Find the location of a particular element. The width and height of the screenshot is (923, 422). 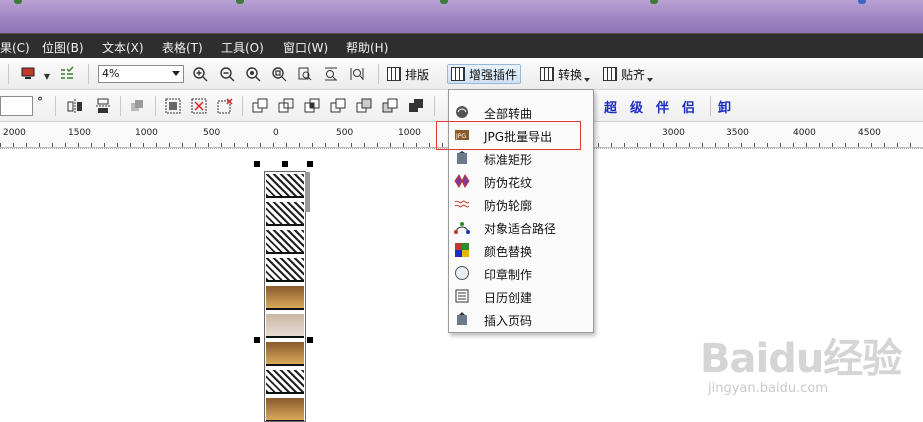

ruler-label: 4500 is located at coordinates (869, 133).